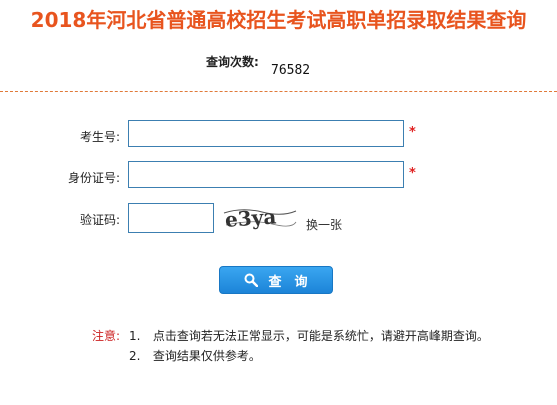 This screenshot has height=405, width=557. What do you see at coordinates (250, 218) in the screenshot?
I see `captcha-text: e3ya` at bounding box center [250, 218].